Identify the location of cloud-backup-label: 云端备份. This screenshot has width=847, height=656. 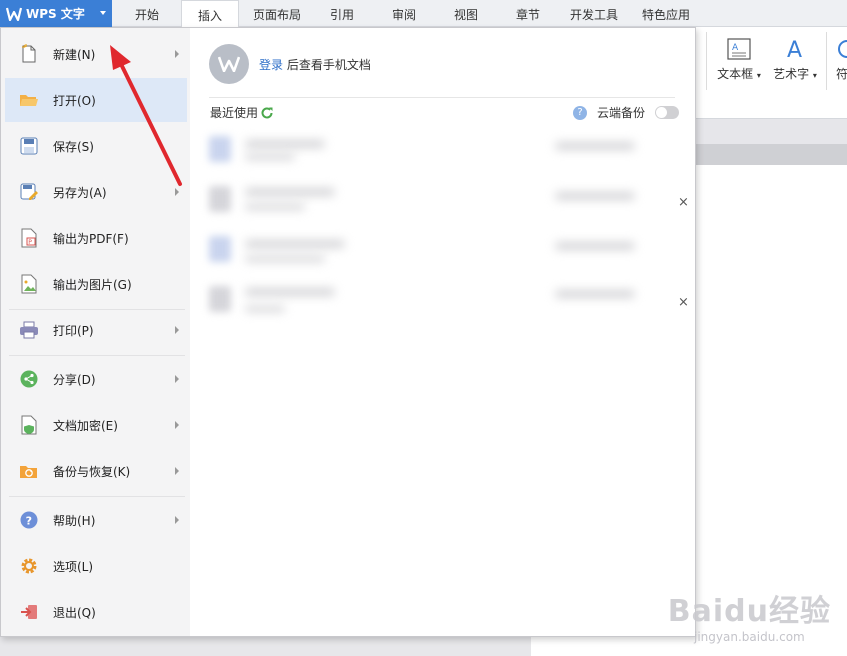
(621, 113).